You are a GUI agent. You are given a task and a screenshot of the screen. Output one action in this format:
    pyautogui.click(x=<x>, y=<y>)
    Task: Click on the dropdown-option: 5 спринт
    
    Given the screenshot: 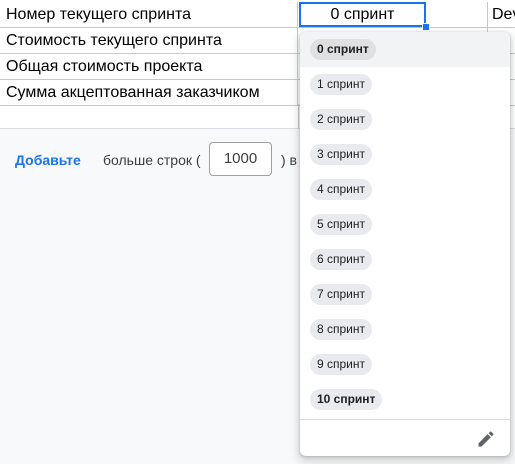 What is the action you would take?
    pyautogui.click(x=405, y=224)
    